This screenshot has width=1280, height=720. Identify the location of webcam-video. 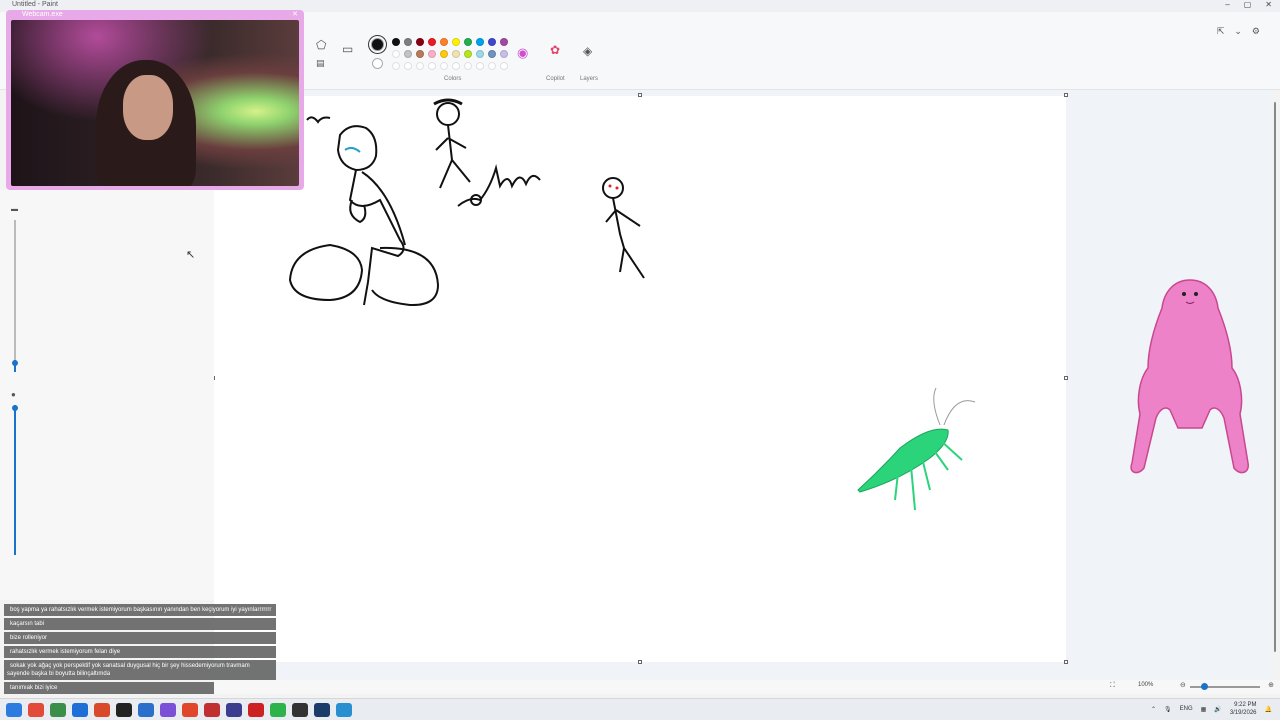
(155, 103).